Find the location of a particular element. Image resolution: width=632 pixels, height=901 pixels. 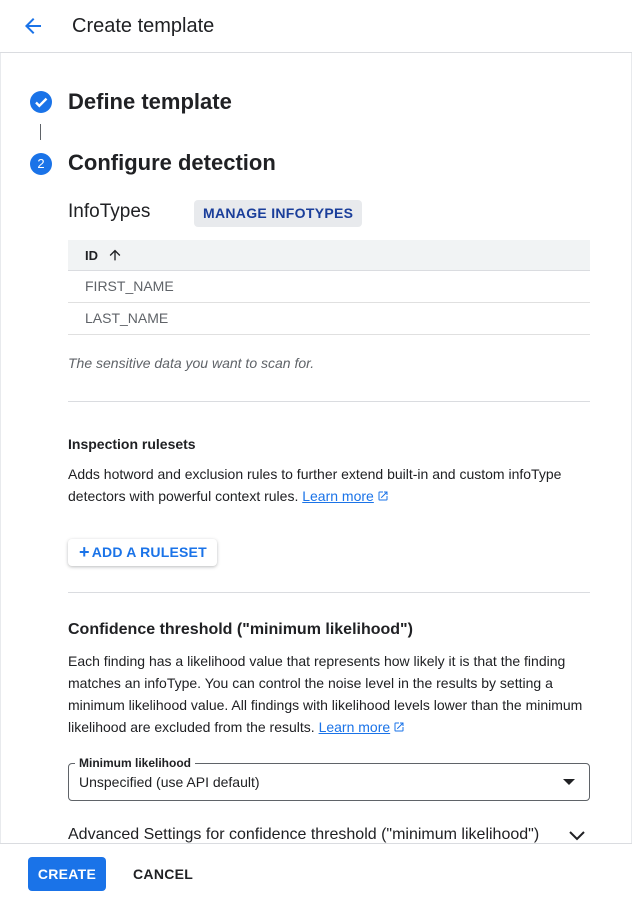

top-app-bar: Create template is located at coordinates (316, 26).